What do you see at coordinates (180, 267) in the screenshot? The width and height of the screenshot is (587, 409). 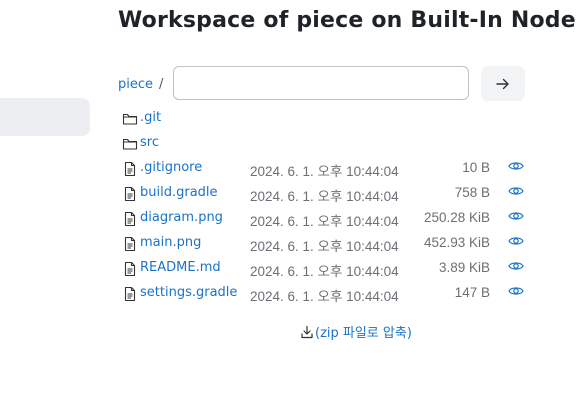 I see `file-name: README.md` at bounding box center [180, 267].